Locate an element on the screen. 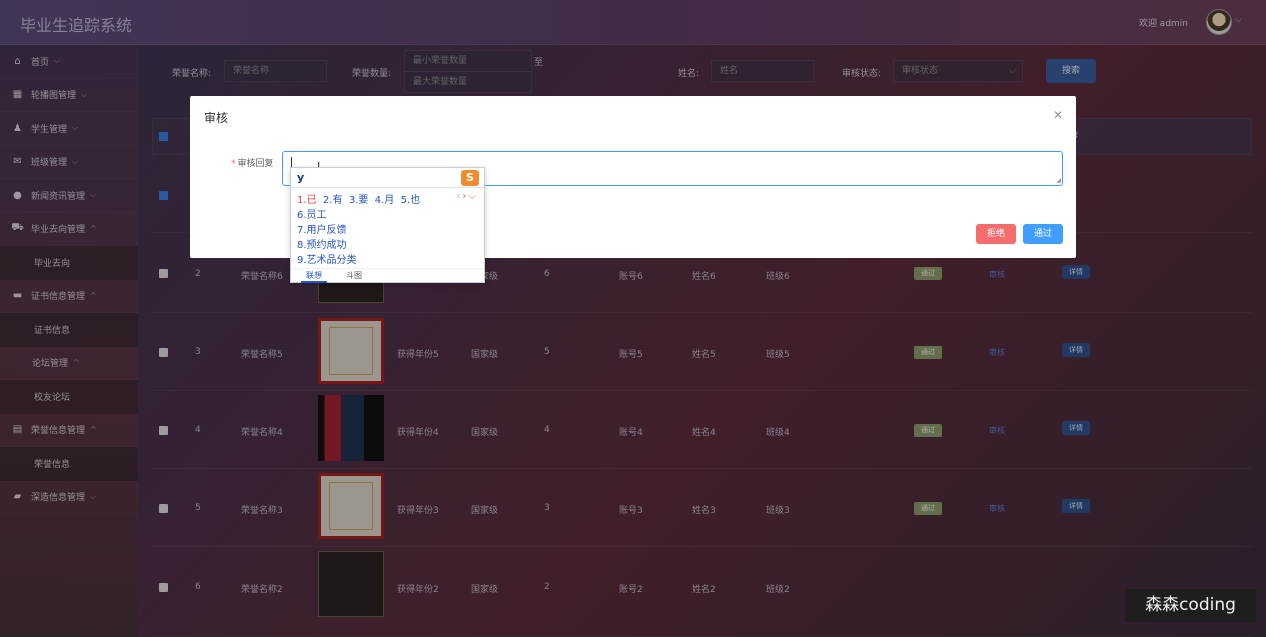 This screenshot has width=1266, height=637. ime-candidate: 7.用户反馈 is located at coordinates (322, 228).